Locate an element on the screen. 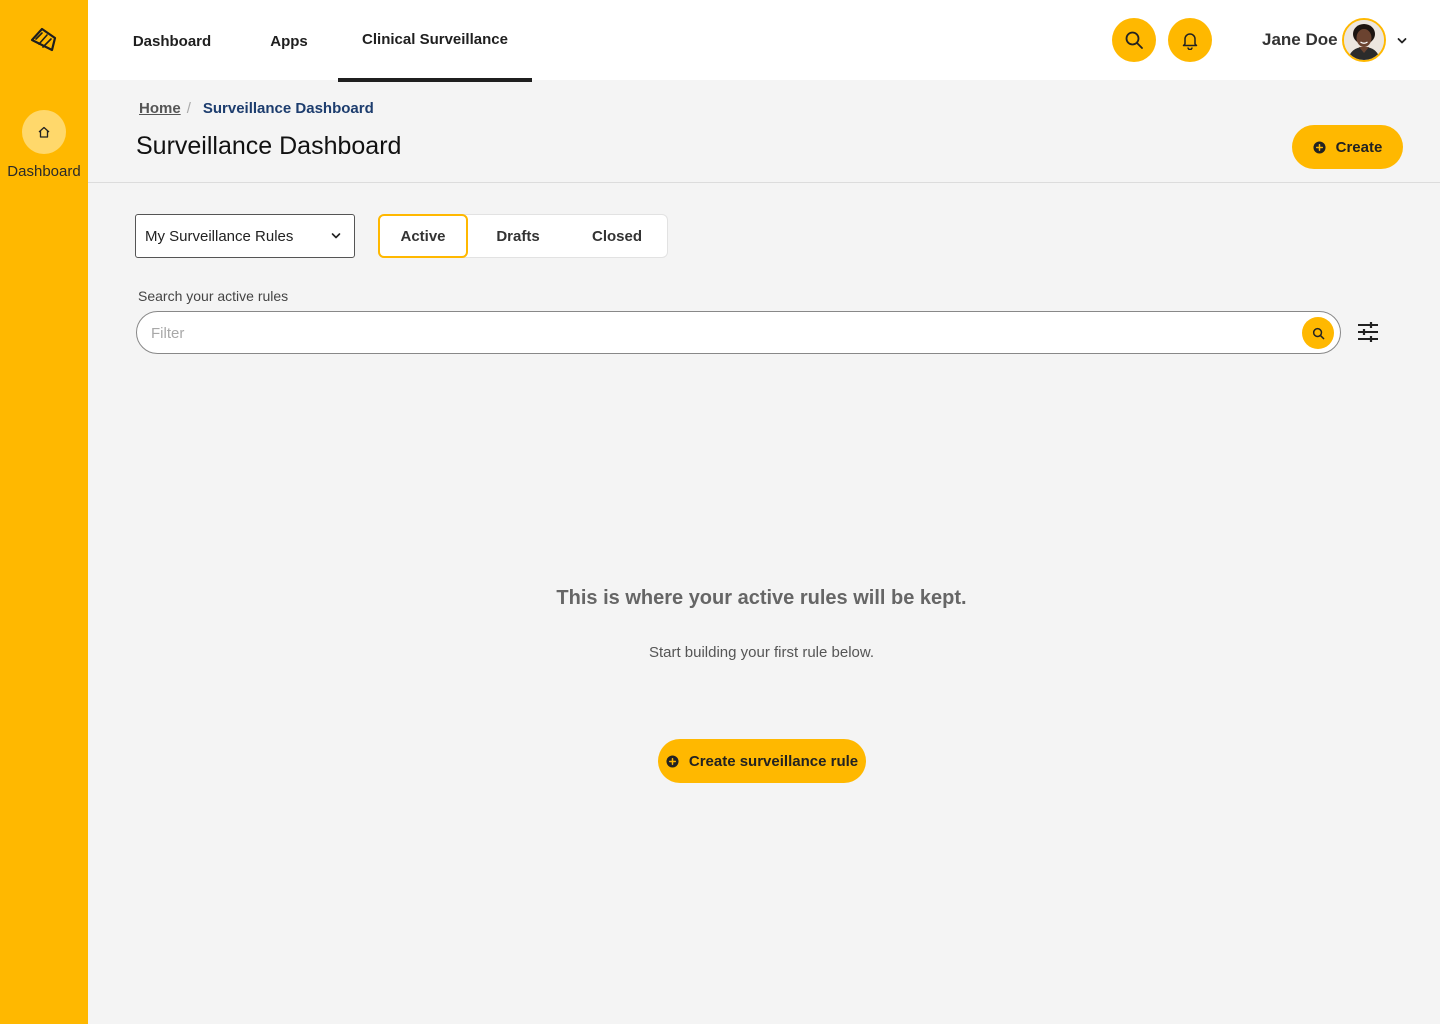 The height and width of the screenshot is (1024, 1440). search-submit-button is located at coordinates (1318, 333).